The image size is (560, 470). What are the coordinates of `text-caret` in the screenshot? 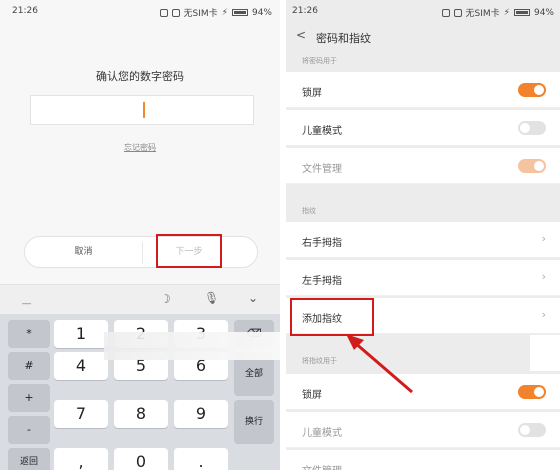 It's located at (144, 110).